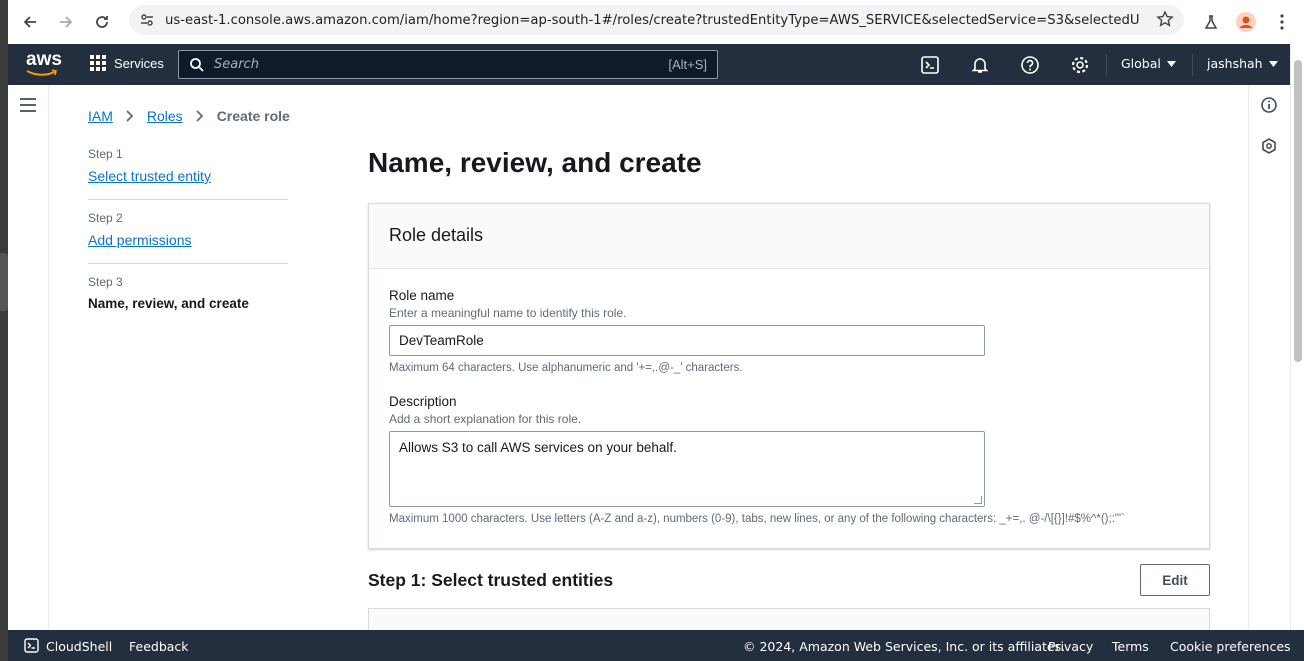 The image size is (1304, 661). Describe the element at coordinates (1211, 22) in the screenshot. I see `labs-flask-icon` at that location.